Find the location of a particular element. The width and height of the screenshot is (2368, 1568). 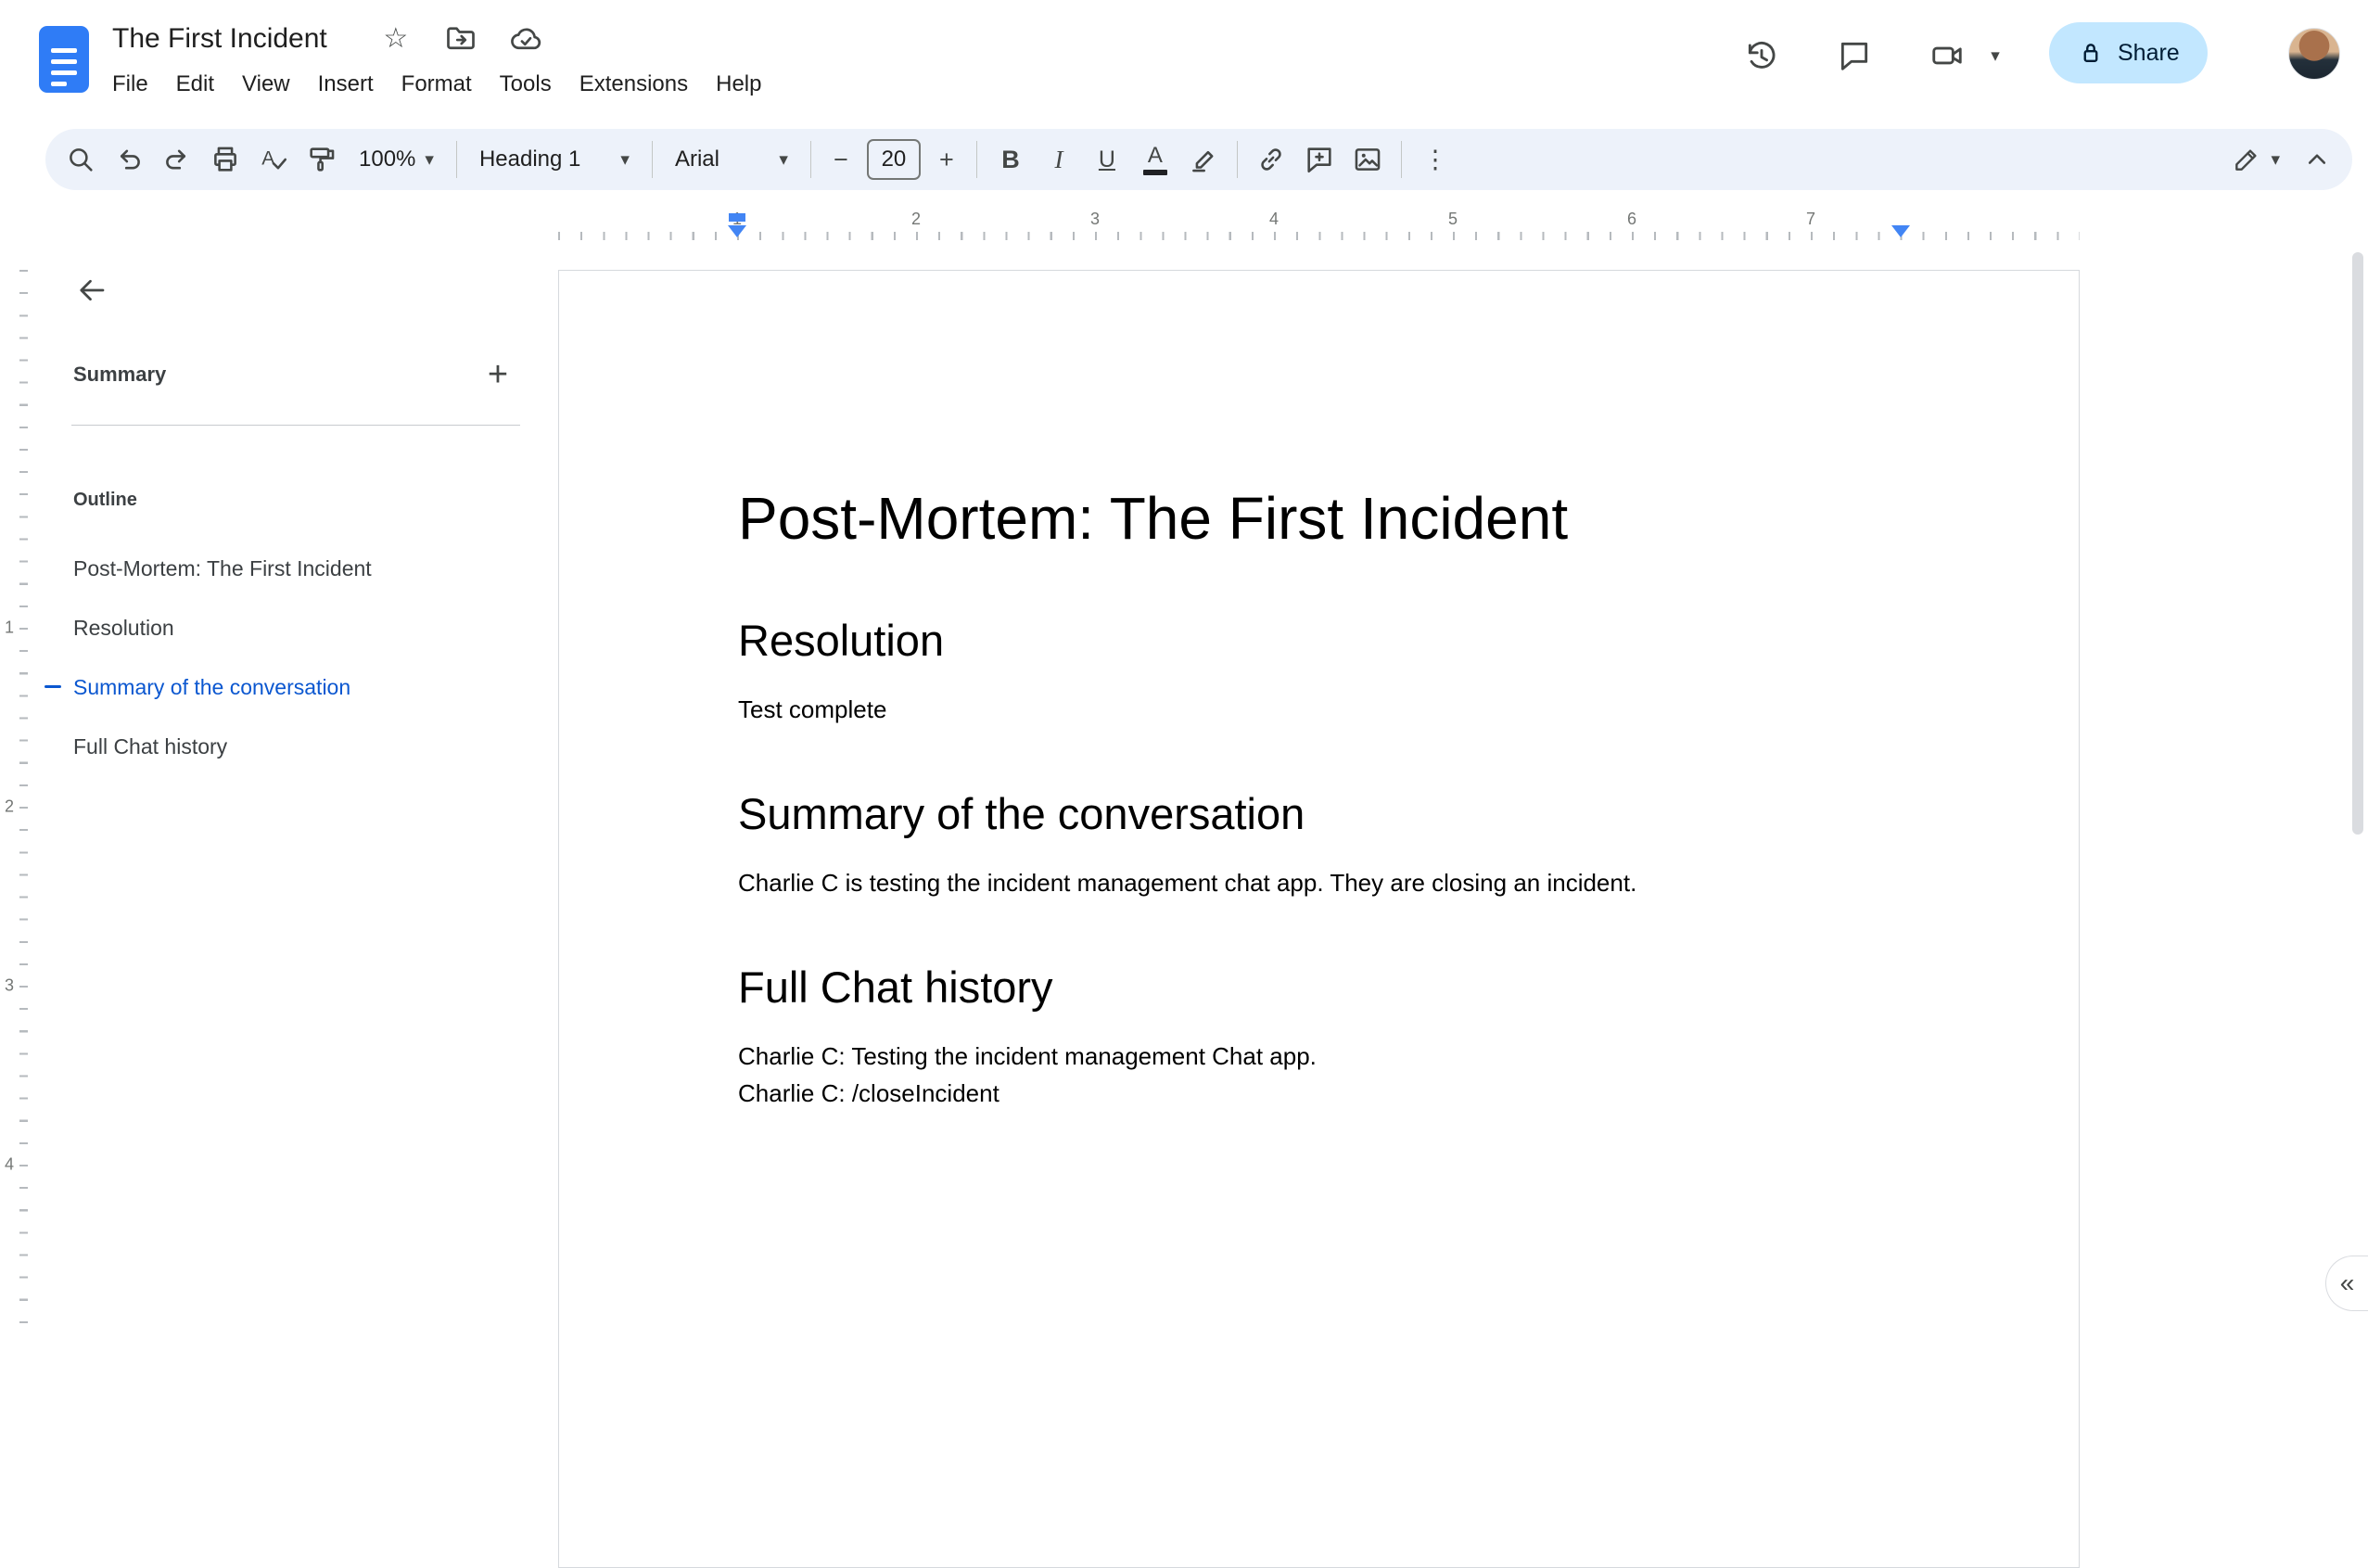

underline-button: U is located at coordinates (1107, 159).